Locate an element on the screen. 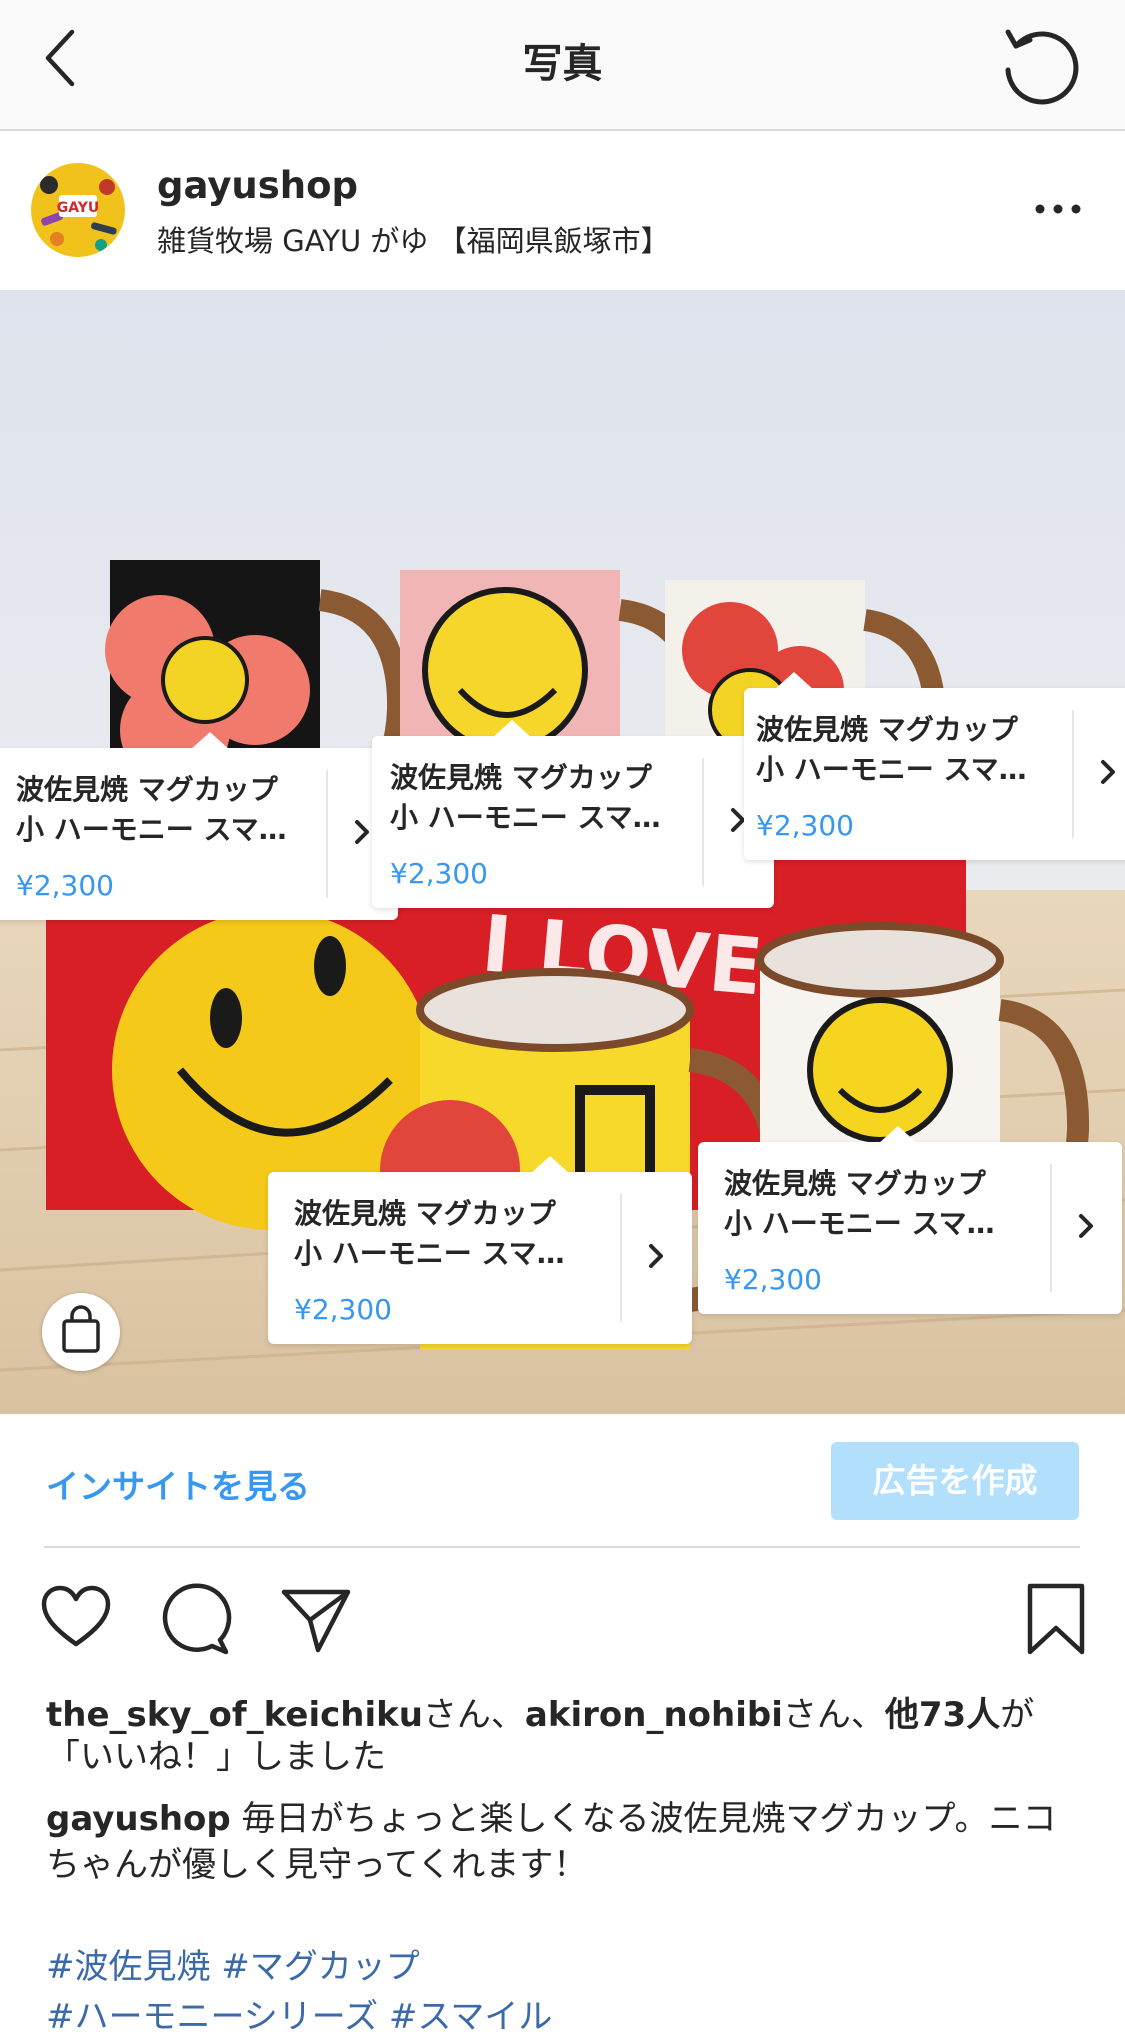 This screenshot has height=2042, width=1125. post-username: gayushop is located at coordinates (257, 185).